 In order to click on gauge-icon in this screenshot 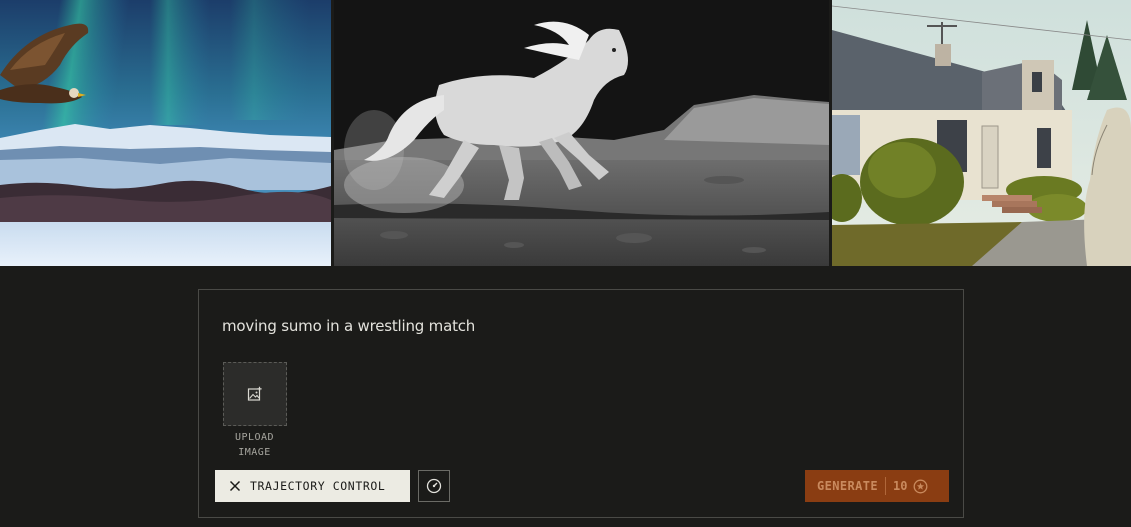, I will do `click(434, 486)`.